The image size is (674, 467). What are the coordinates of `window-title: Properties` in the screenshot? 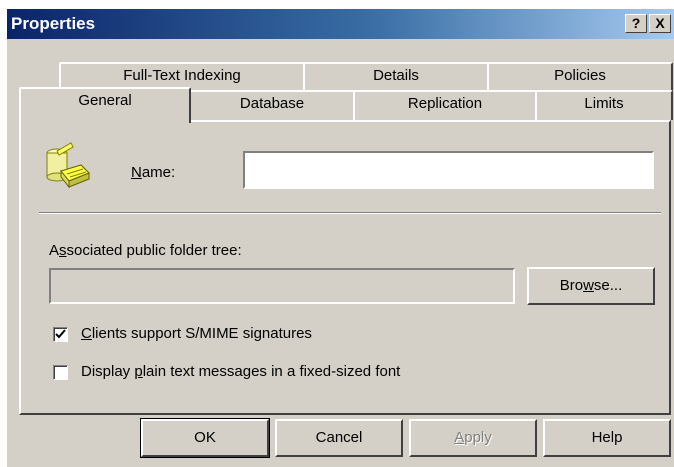 It's located at (53, 23).